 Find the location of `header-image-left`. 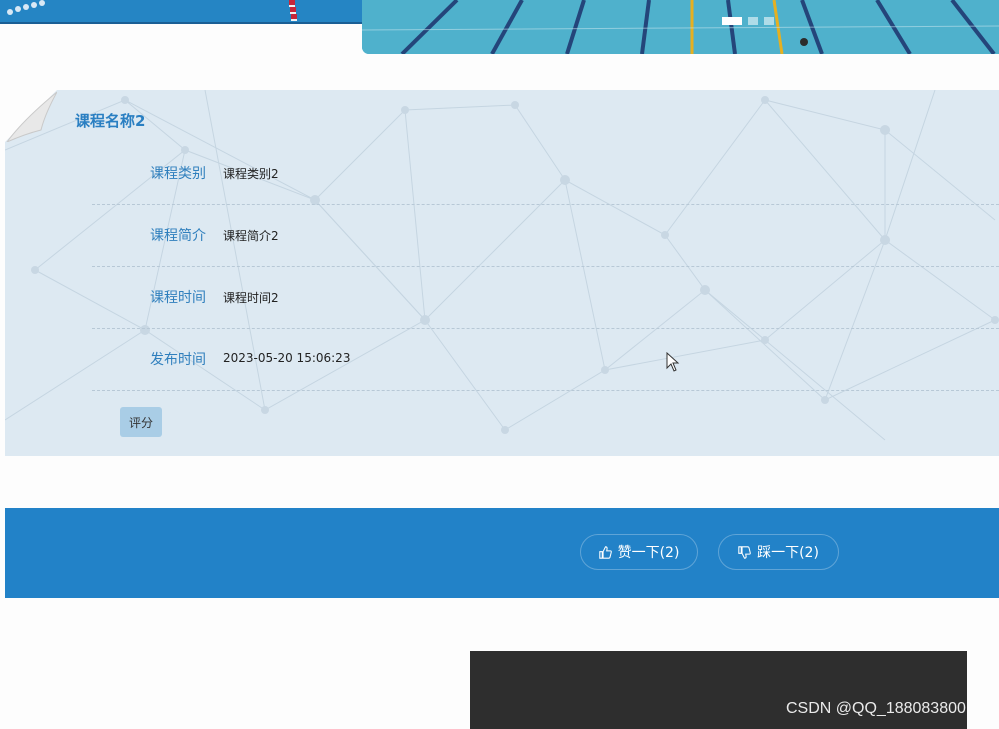

header-image-left is located at coordinates (182, 12).